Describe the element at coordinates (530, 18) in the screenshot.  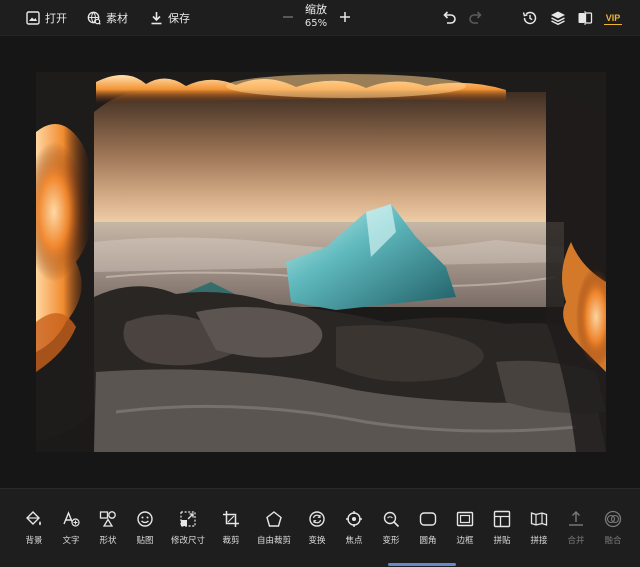
I see `history-icon` at that location.